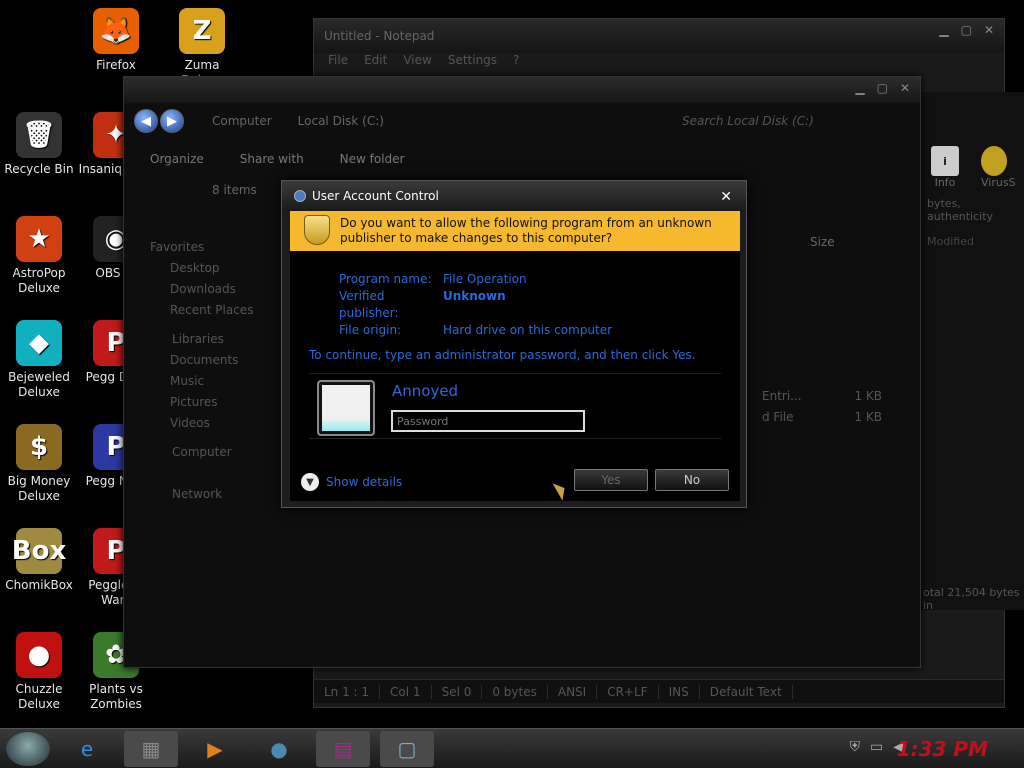 This screenshot has height=768, width=1024. What do you see at coordinates (225, 339) in the screenshot?
I see `nav-libraries: Libraries` at bounding box center [225, 339].